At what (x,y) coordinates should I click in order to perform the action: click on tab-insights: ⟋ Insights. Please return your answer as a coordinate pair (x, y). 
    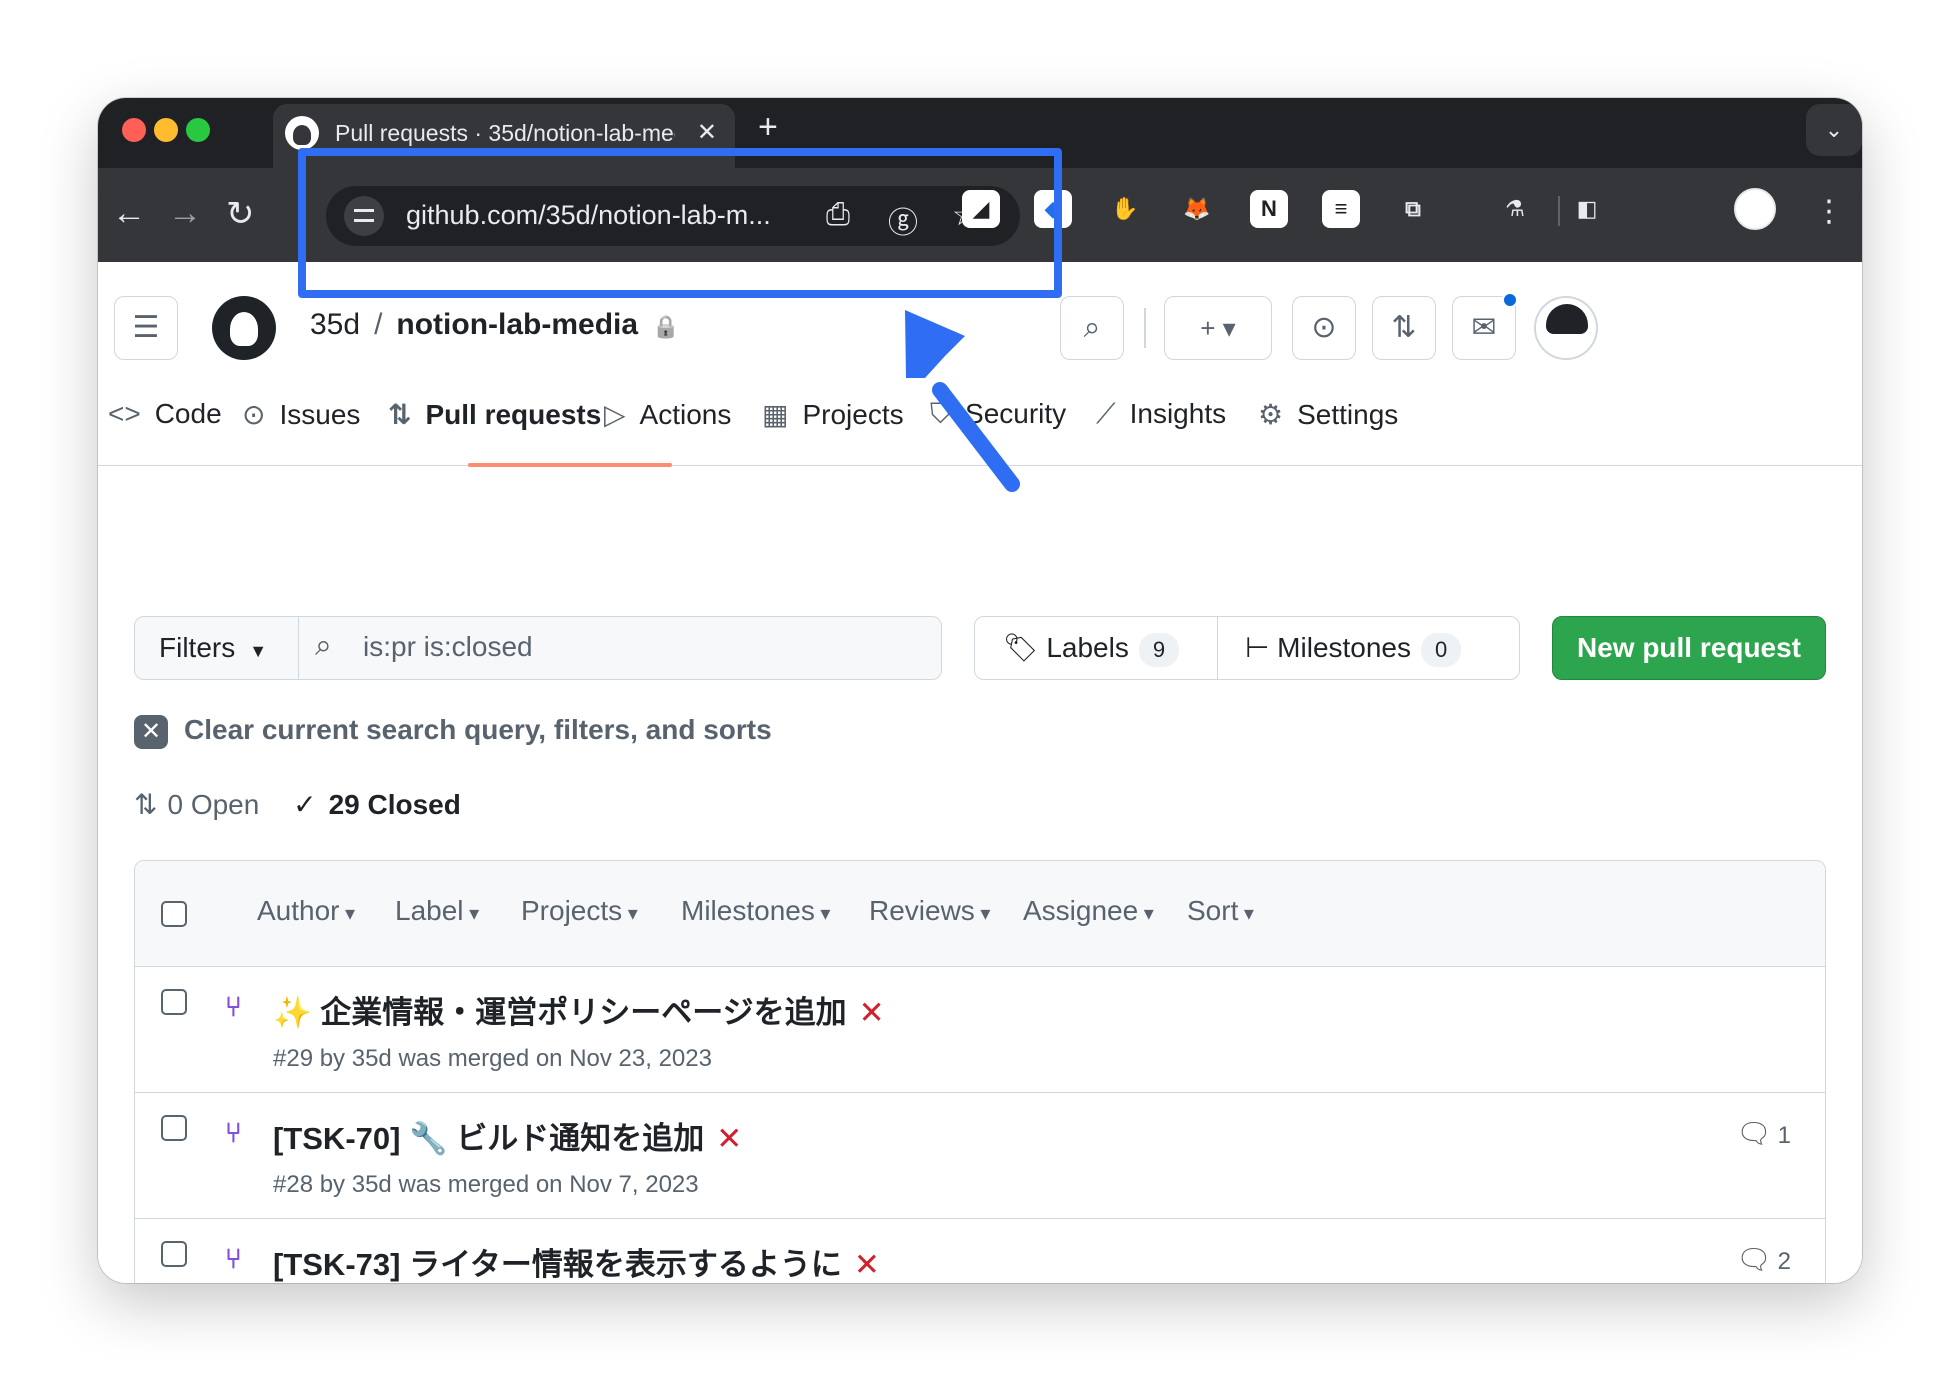
    Looking at the image, I should click on (1161, 414).